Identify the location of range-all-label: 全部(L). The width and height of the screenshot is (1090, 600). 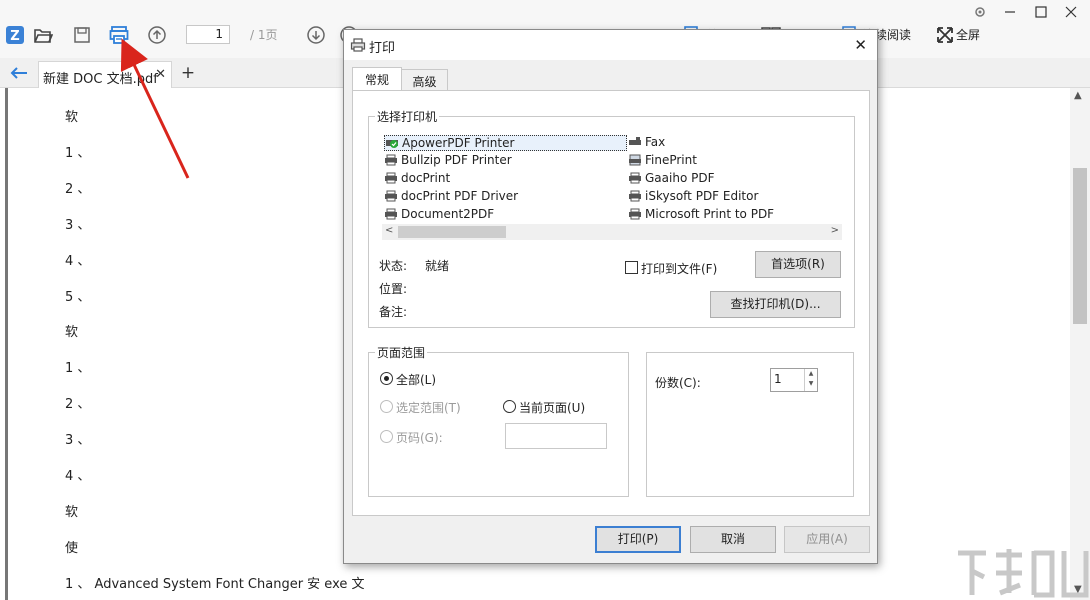
(416, 379).